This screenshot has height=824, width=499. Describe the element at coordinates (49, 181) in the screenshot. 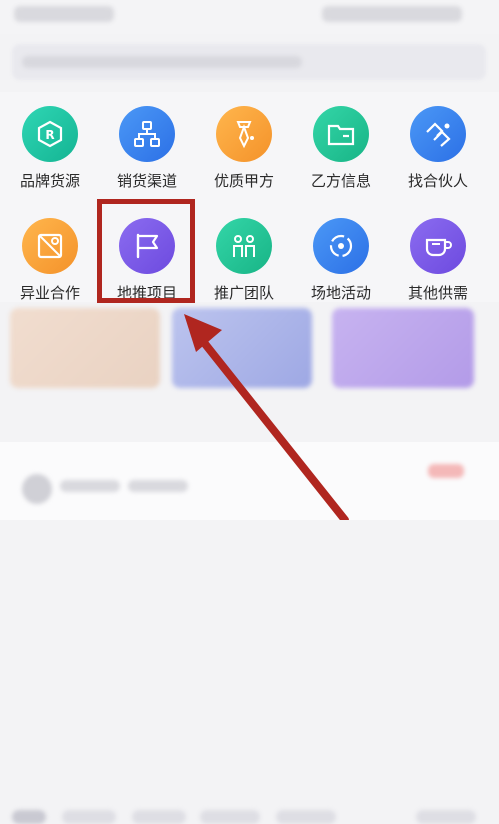

I see `menu-item-label: 品牌货源` at that location.